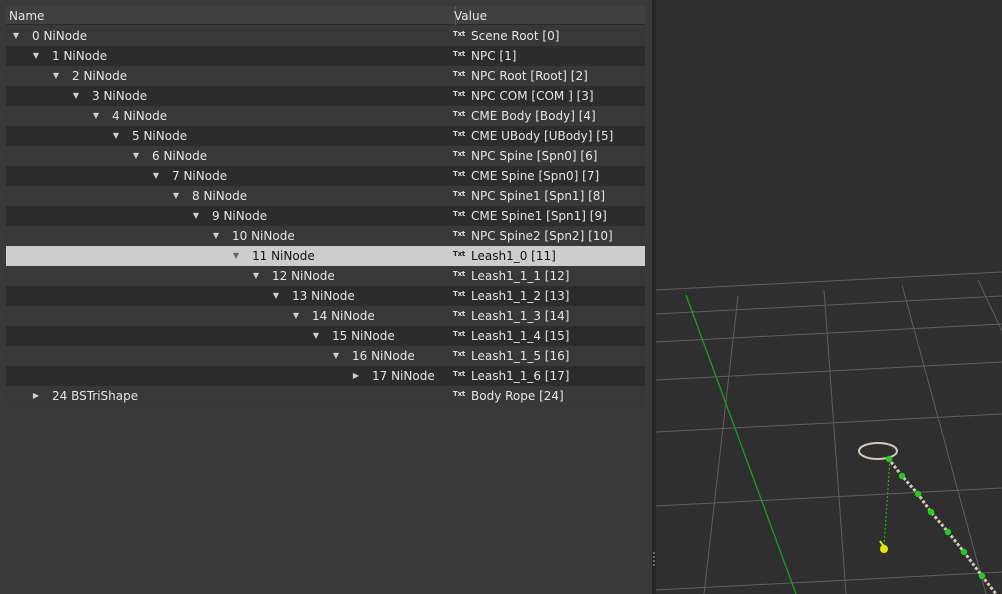  What do you see at coordinates (520, 356) in the screenshot?
I see `node-value: Leash1_1_5 [16]` at bounding box center [520, 356].